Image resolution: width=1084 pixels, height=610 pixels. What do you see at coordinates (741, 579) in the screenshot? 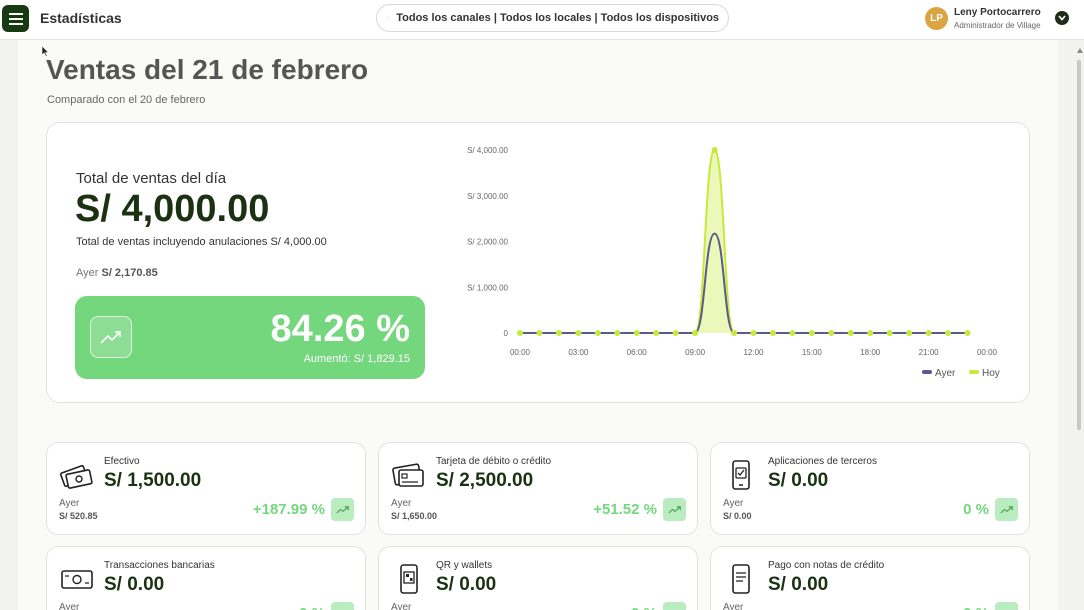
I see `credit-note-icon` at bounding box center [741, 579].